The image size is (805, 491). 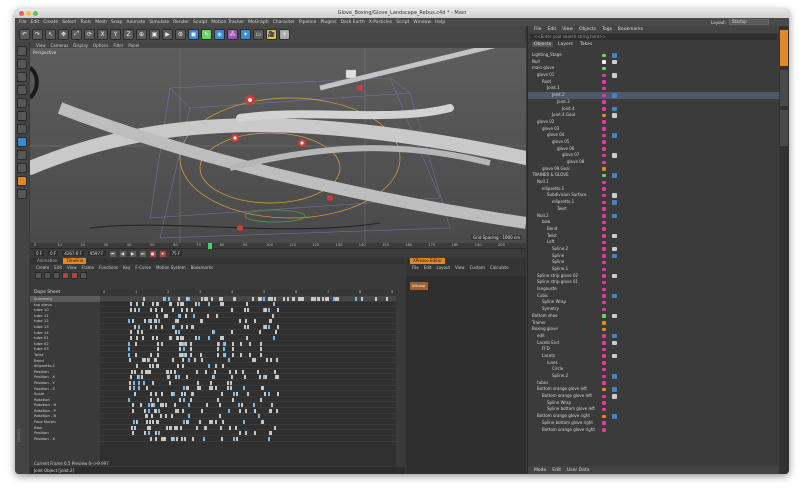 I want to click on menu-pipeline: Pipeline, so click(x=308, y=22).